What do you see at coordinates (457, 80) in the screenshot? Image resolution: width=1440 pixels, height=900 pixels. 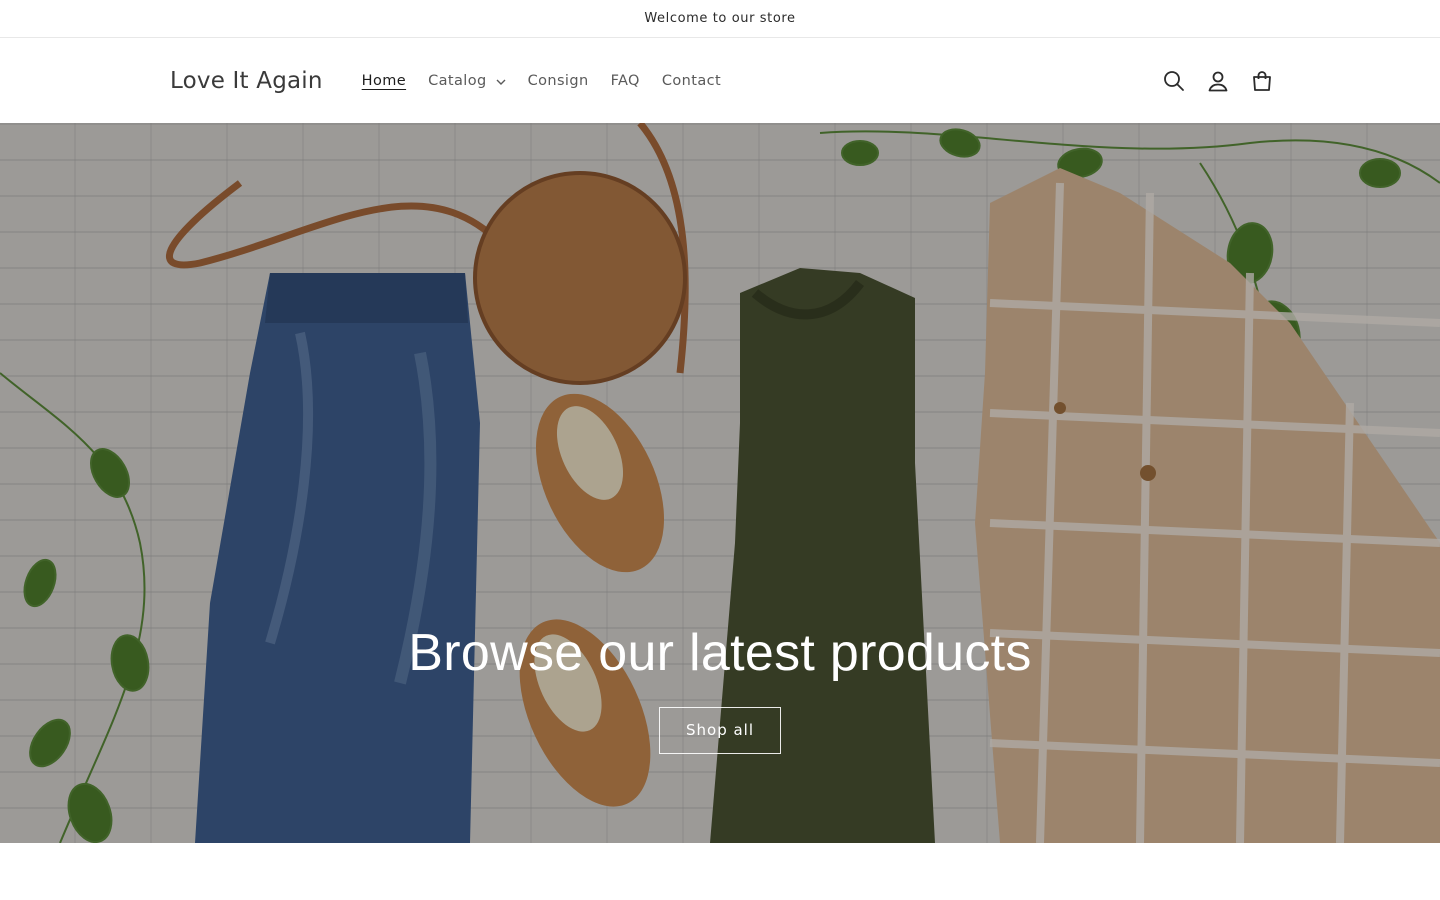 I see `nav-item-catalog-label: Catalog` at bounding box center [457, 80].